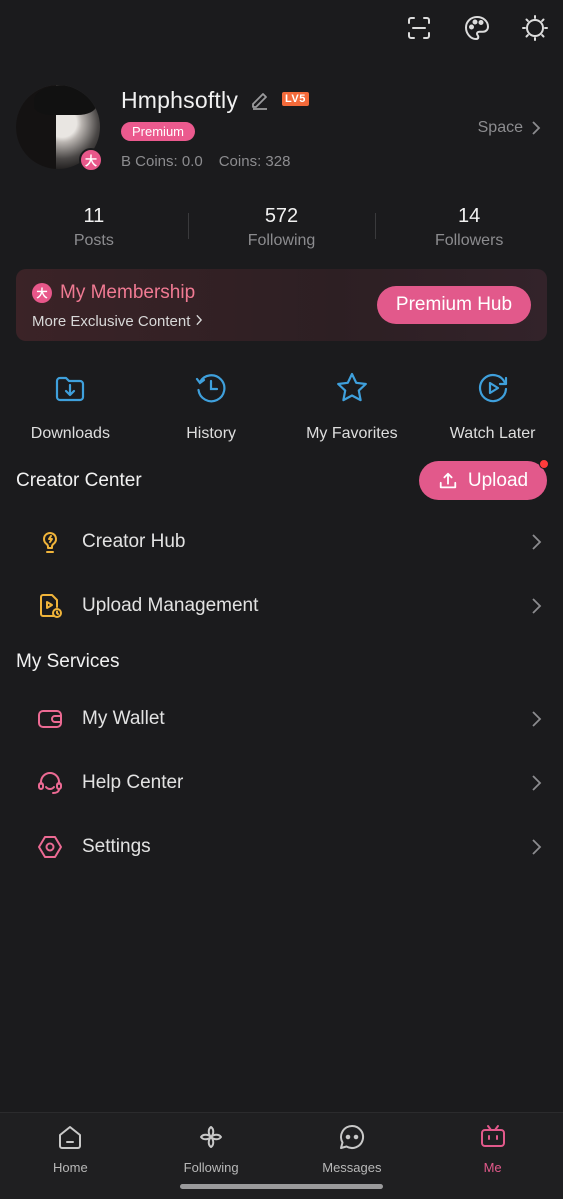 This screenshot has height=1199, width=563. What do you see at coordinates (162, 161) in the screenshot?
I see `b-coins-text: B Coins: 0.0` at bounding box center [162, 161].